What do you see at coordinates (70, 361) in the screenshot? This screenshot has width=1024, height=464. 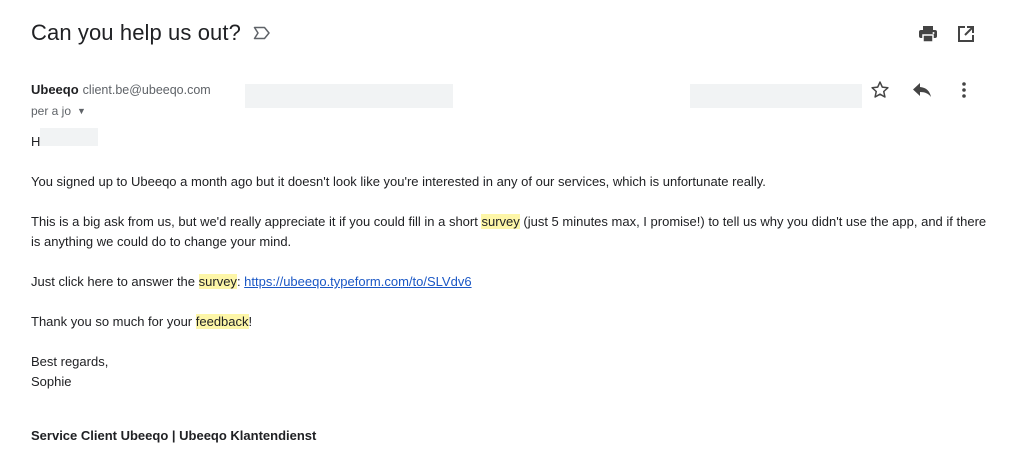 I see `closing: Best regards,` at bounding box center [70, 361].